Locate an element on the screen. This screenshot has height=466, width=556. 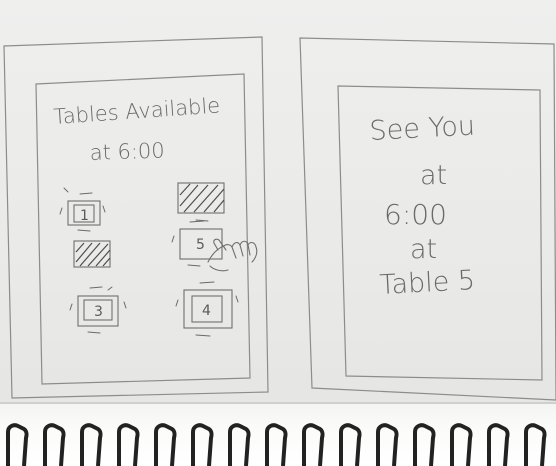
right-line4: at is located at coordinates (423, 249).